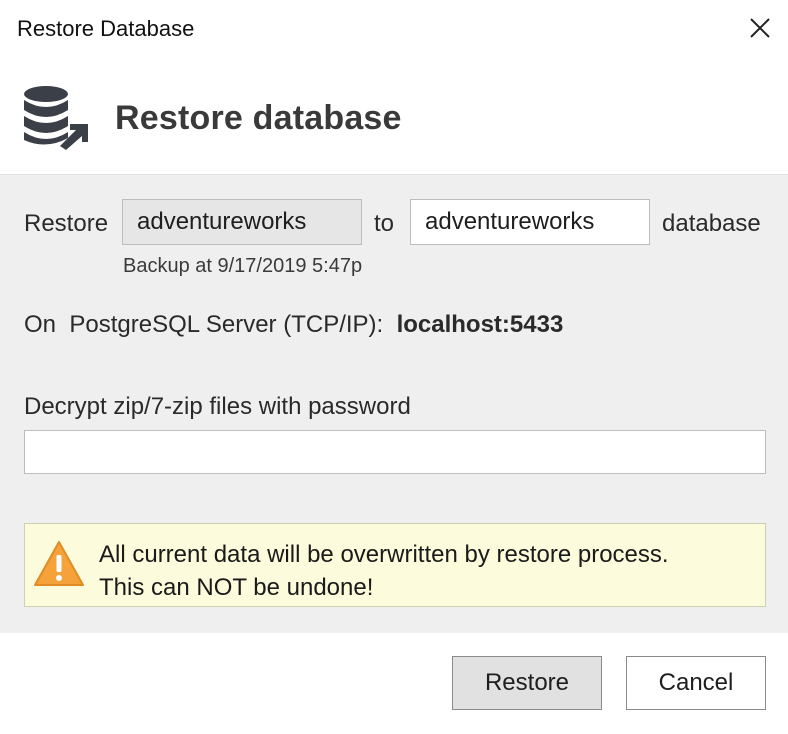 Image resolution: width=788 pixels, height=734 pixels. Describe the element at coordinates (384, 223) in the screenshot. I see `to-label: to` at that location.